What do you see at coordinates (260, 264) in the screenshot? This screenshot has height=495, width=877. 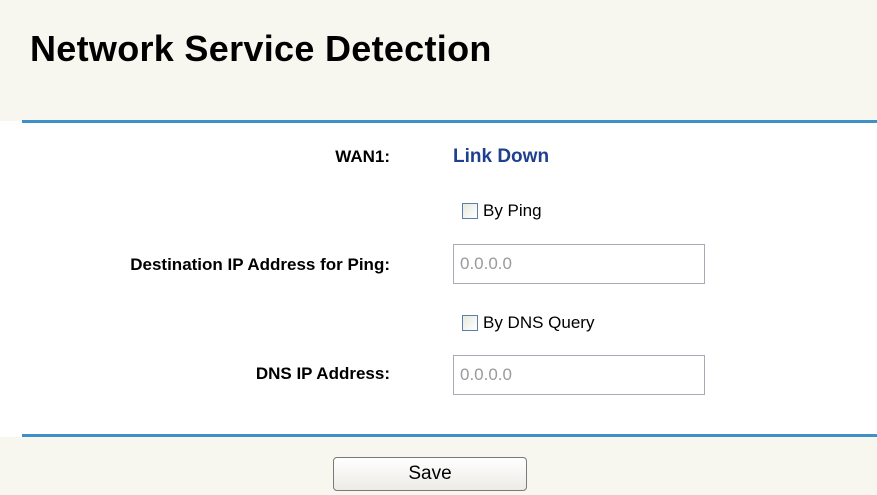 I see `ping-destination-label: Destination IP Address for Ping:` at bounding box center [260, 264].